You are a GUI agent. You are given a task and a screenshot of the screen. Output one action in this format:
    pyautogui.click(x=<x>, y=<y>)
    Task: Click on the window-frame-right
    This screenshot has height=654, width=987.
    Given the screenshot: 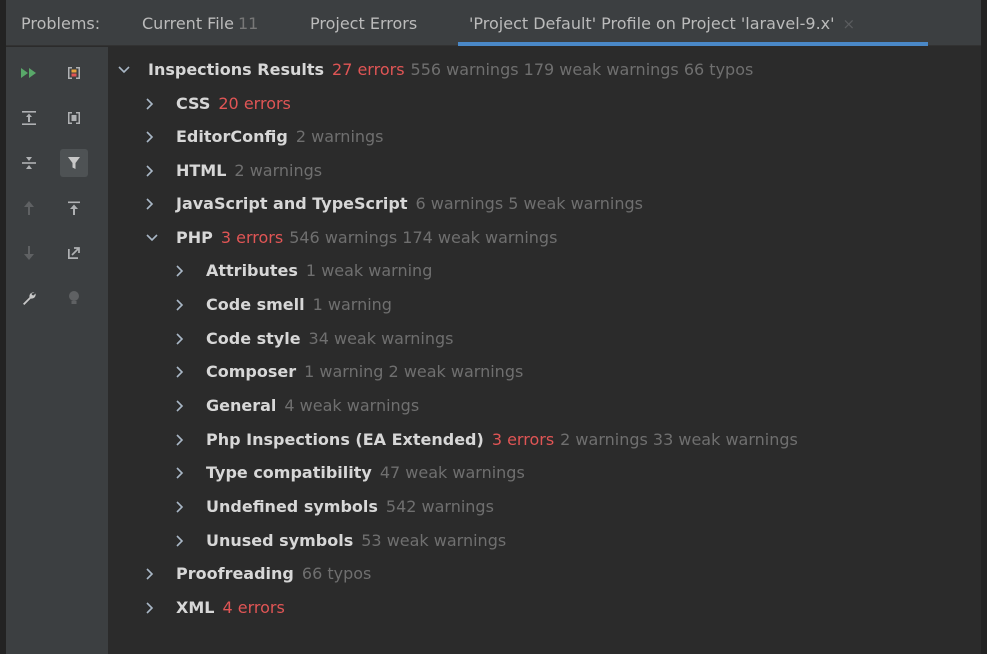 What is the action you would take?
    pyautogui.click(x=984, y=327)
    